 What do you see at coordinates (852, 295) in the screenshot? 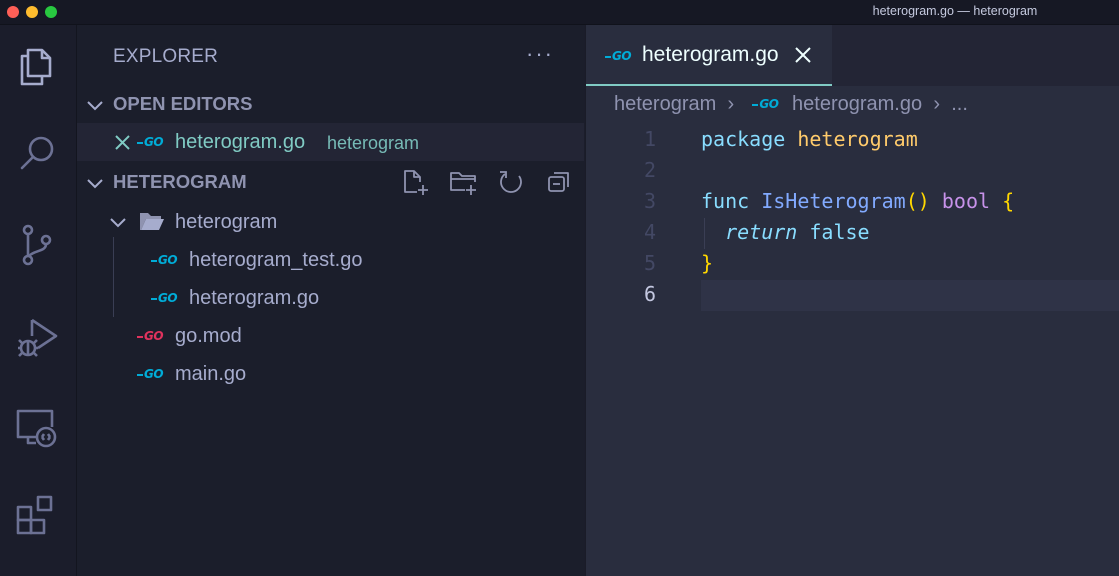
I see `code-line: 6` at bounding box center [852, 295].